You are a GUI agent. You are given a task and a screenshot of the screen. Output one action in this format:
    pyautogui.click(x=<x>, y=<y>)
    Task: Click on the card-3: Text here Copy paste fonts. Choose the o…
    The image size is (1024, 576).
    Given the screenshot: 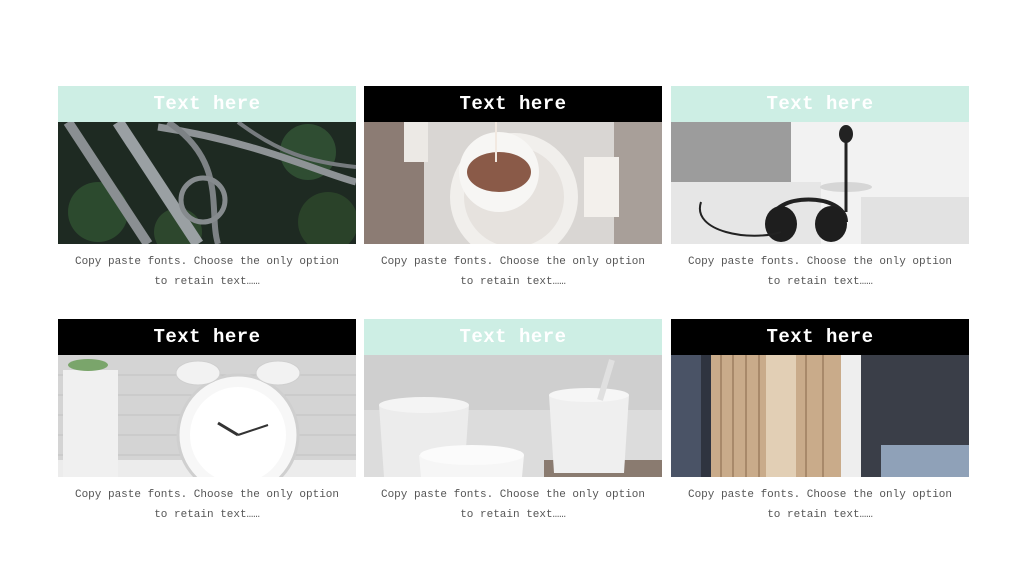 What is the action you would take?
    pyautogui.click(x=820, y=189)
    